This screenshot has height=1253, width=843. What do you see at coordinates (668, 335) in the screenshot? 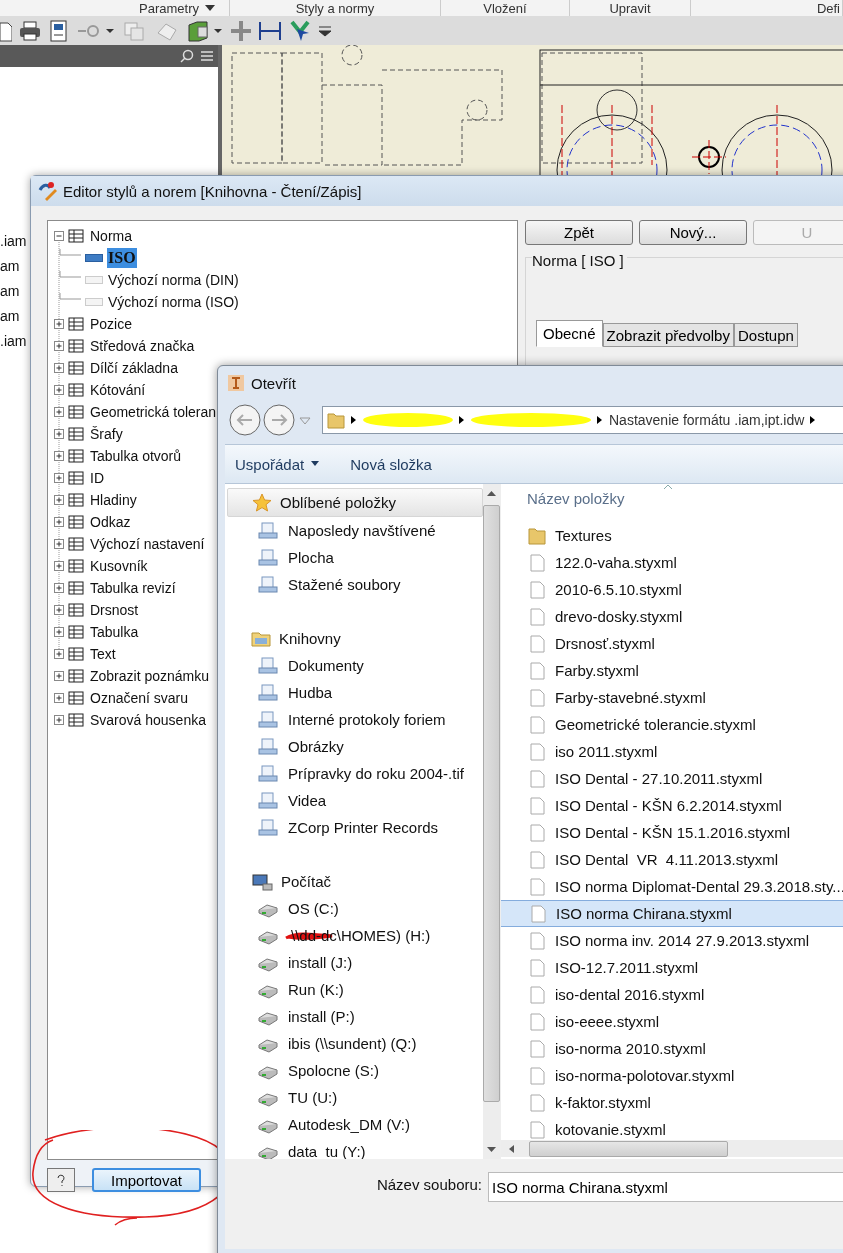
I see `tab: Zobrazit předvolby` at bounding box center [668, 335].